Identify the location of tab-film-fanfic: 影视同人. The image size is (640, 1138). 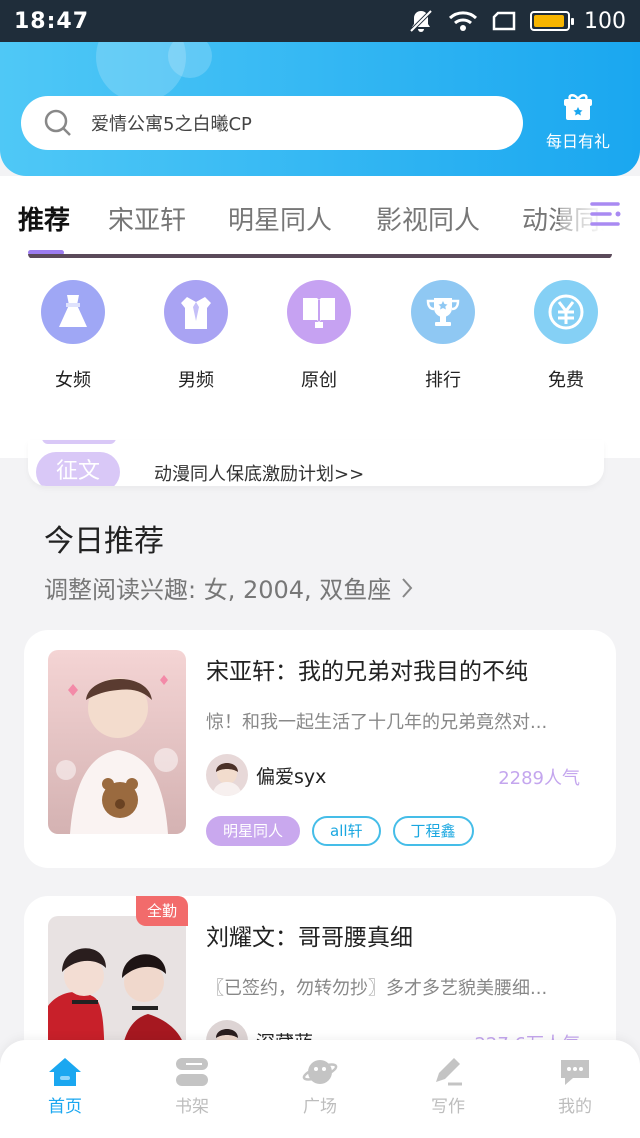
(428, 218).